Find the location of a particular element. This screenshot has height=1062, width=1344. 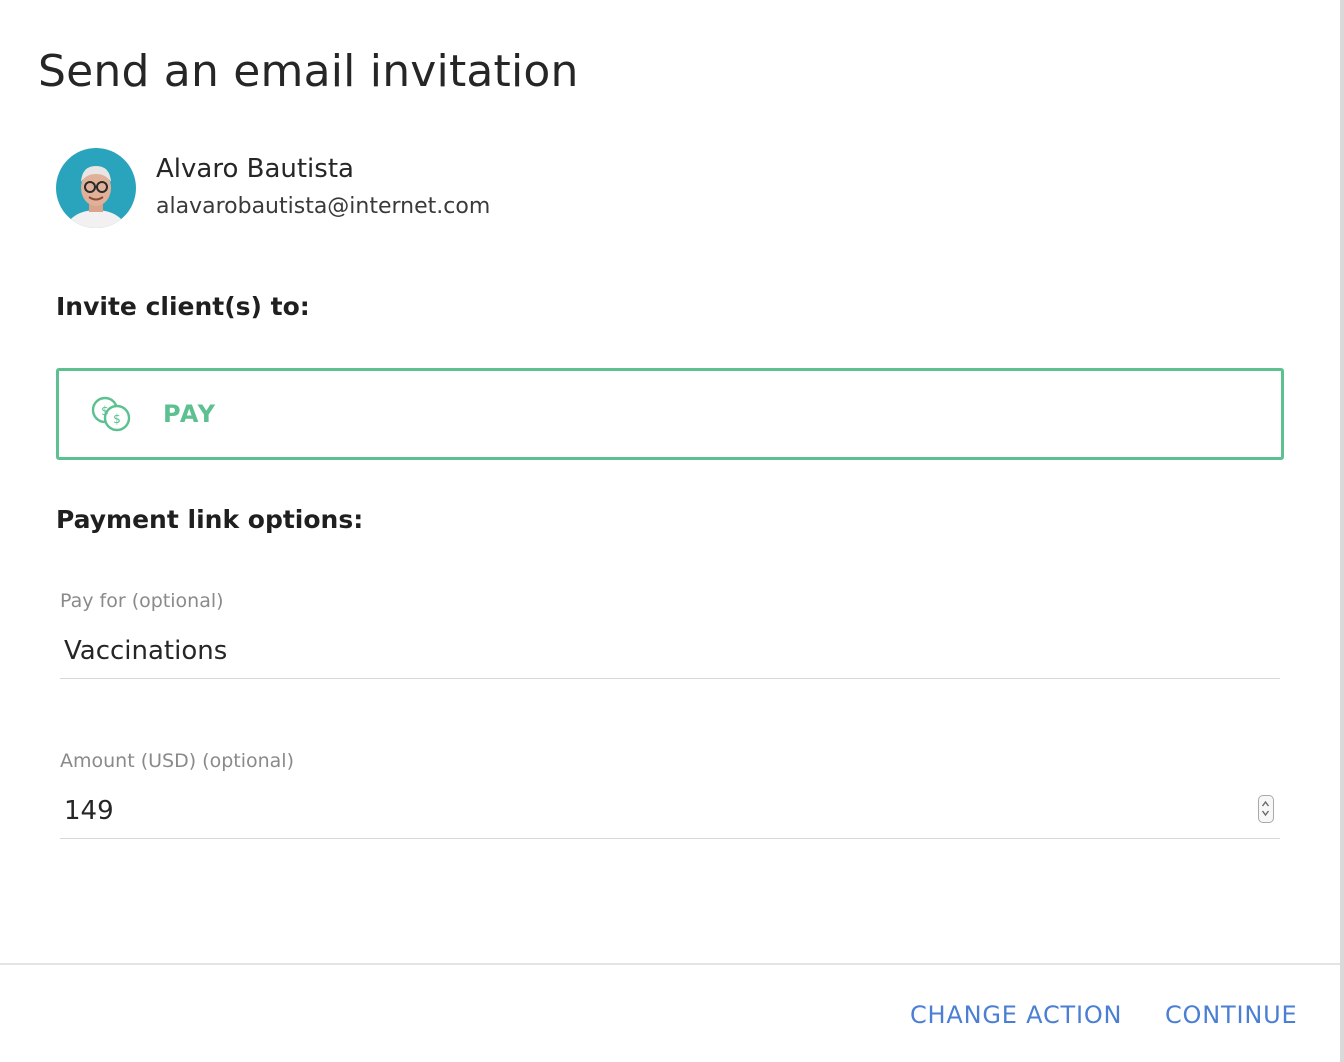

amount-label: Amount (USD) (optional) is located at coordinates (177, 761).